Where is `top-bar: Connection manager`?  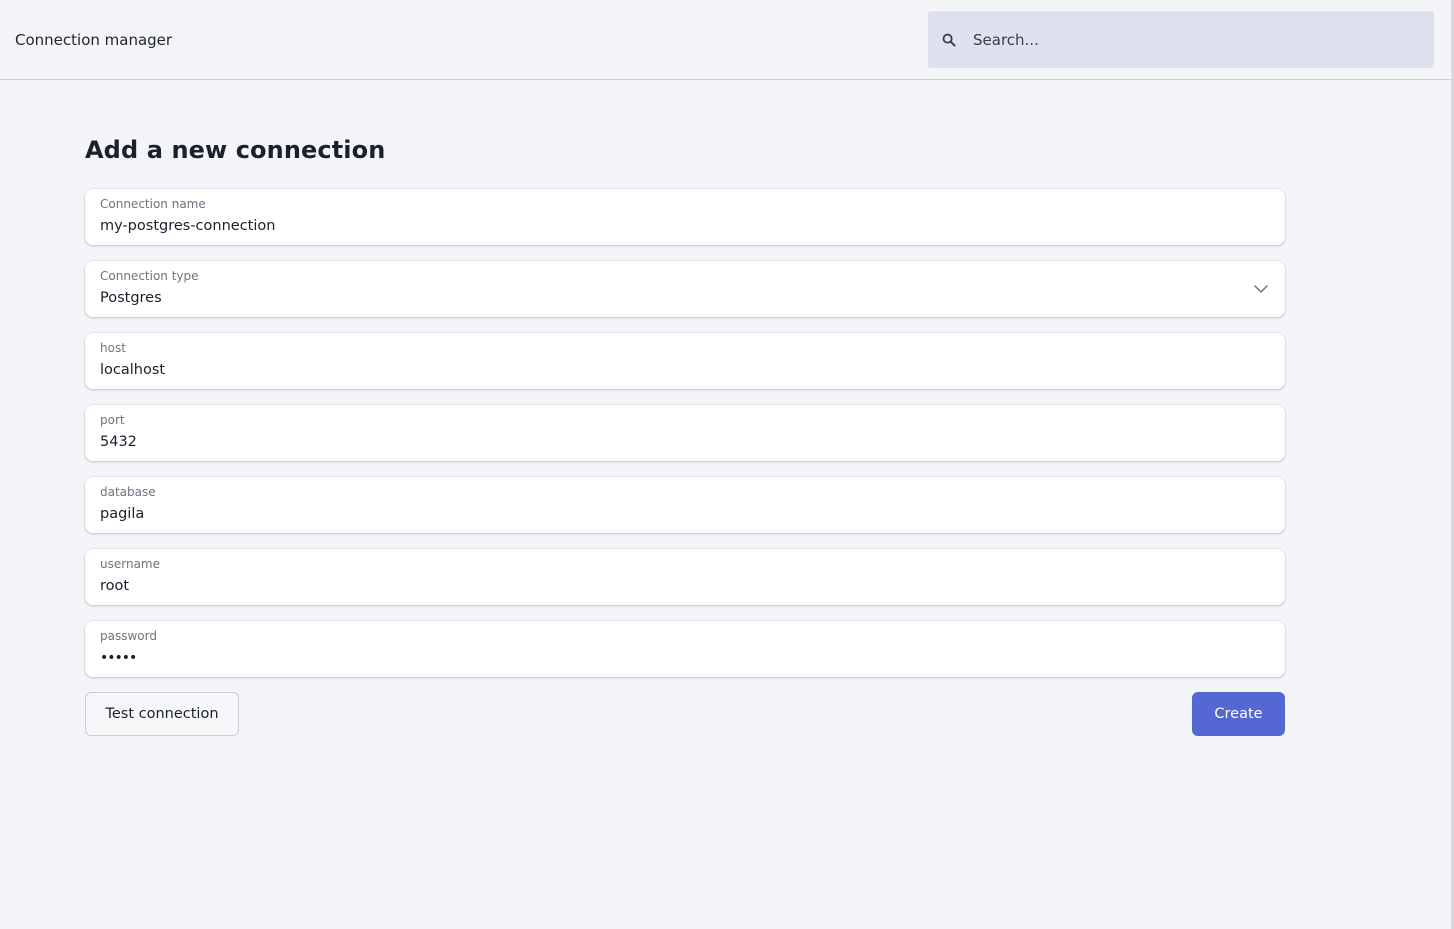
top-bar: Connection manager is located at coordinates (725, 40).